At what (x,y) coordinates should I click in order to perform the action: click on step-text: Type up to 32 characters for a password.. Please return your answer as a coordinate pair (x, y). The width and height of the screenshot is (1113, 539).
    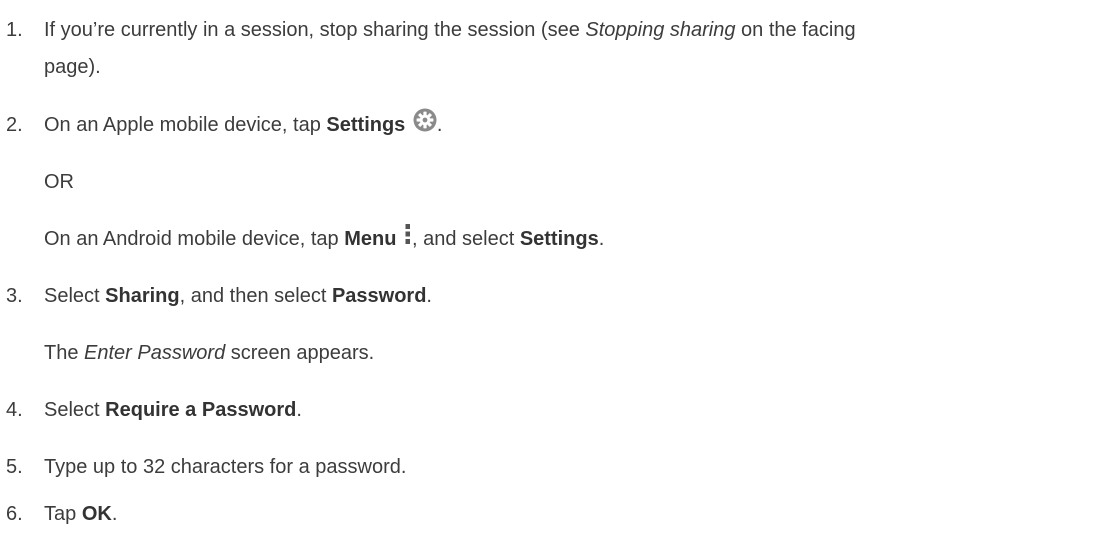
    Looking at the image, I should click on (225, 467).